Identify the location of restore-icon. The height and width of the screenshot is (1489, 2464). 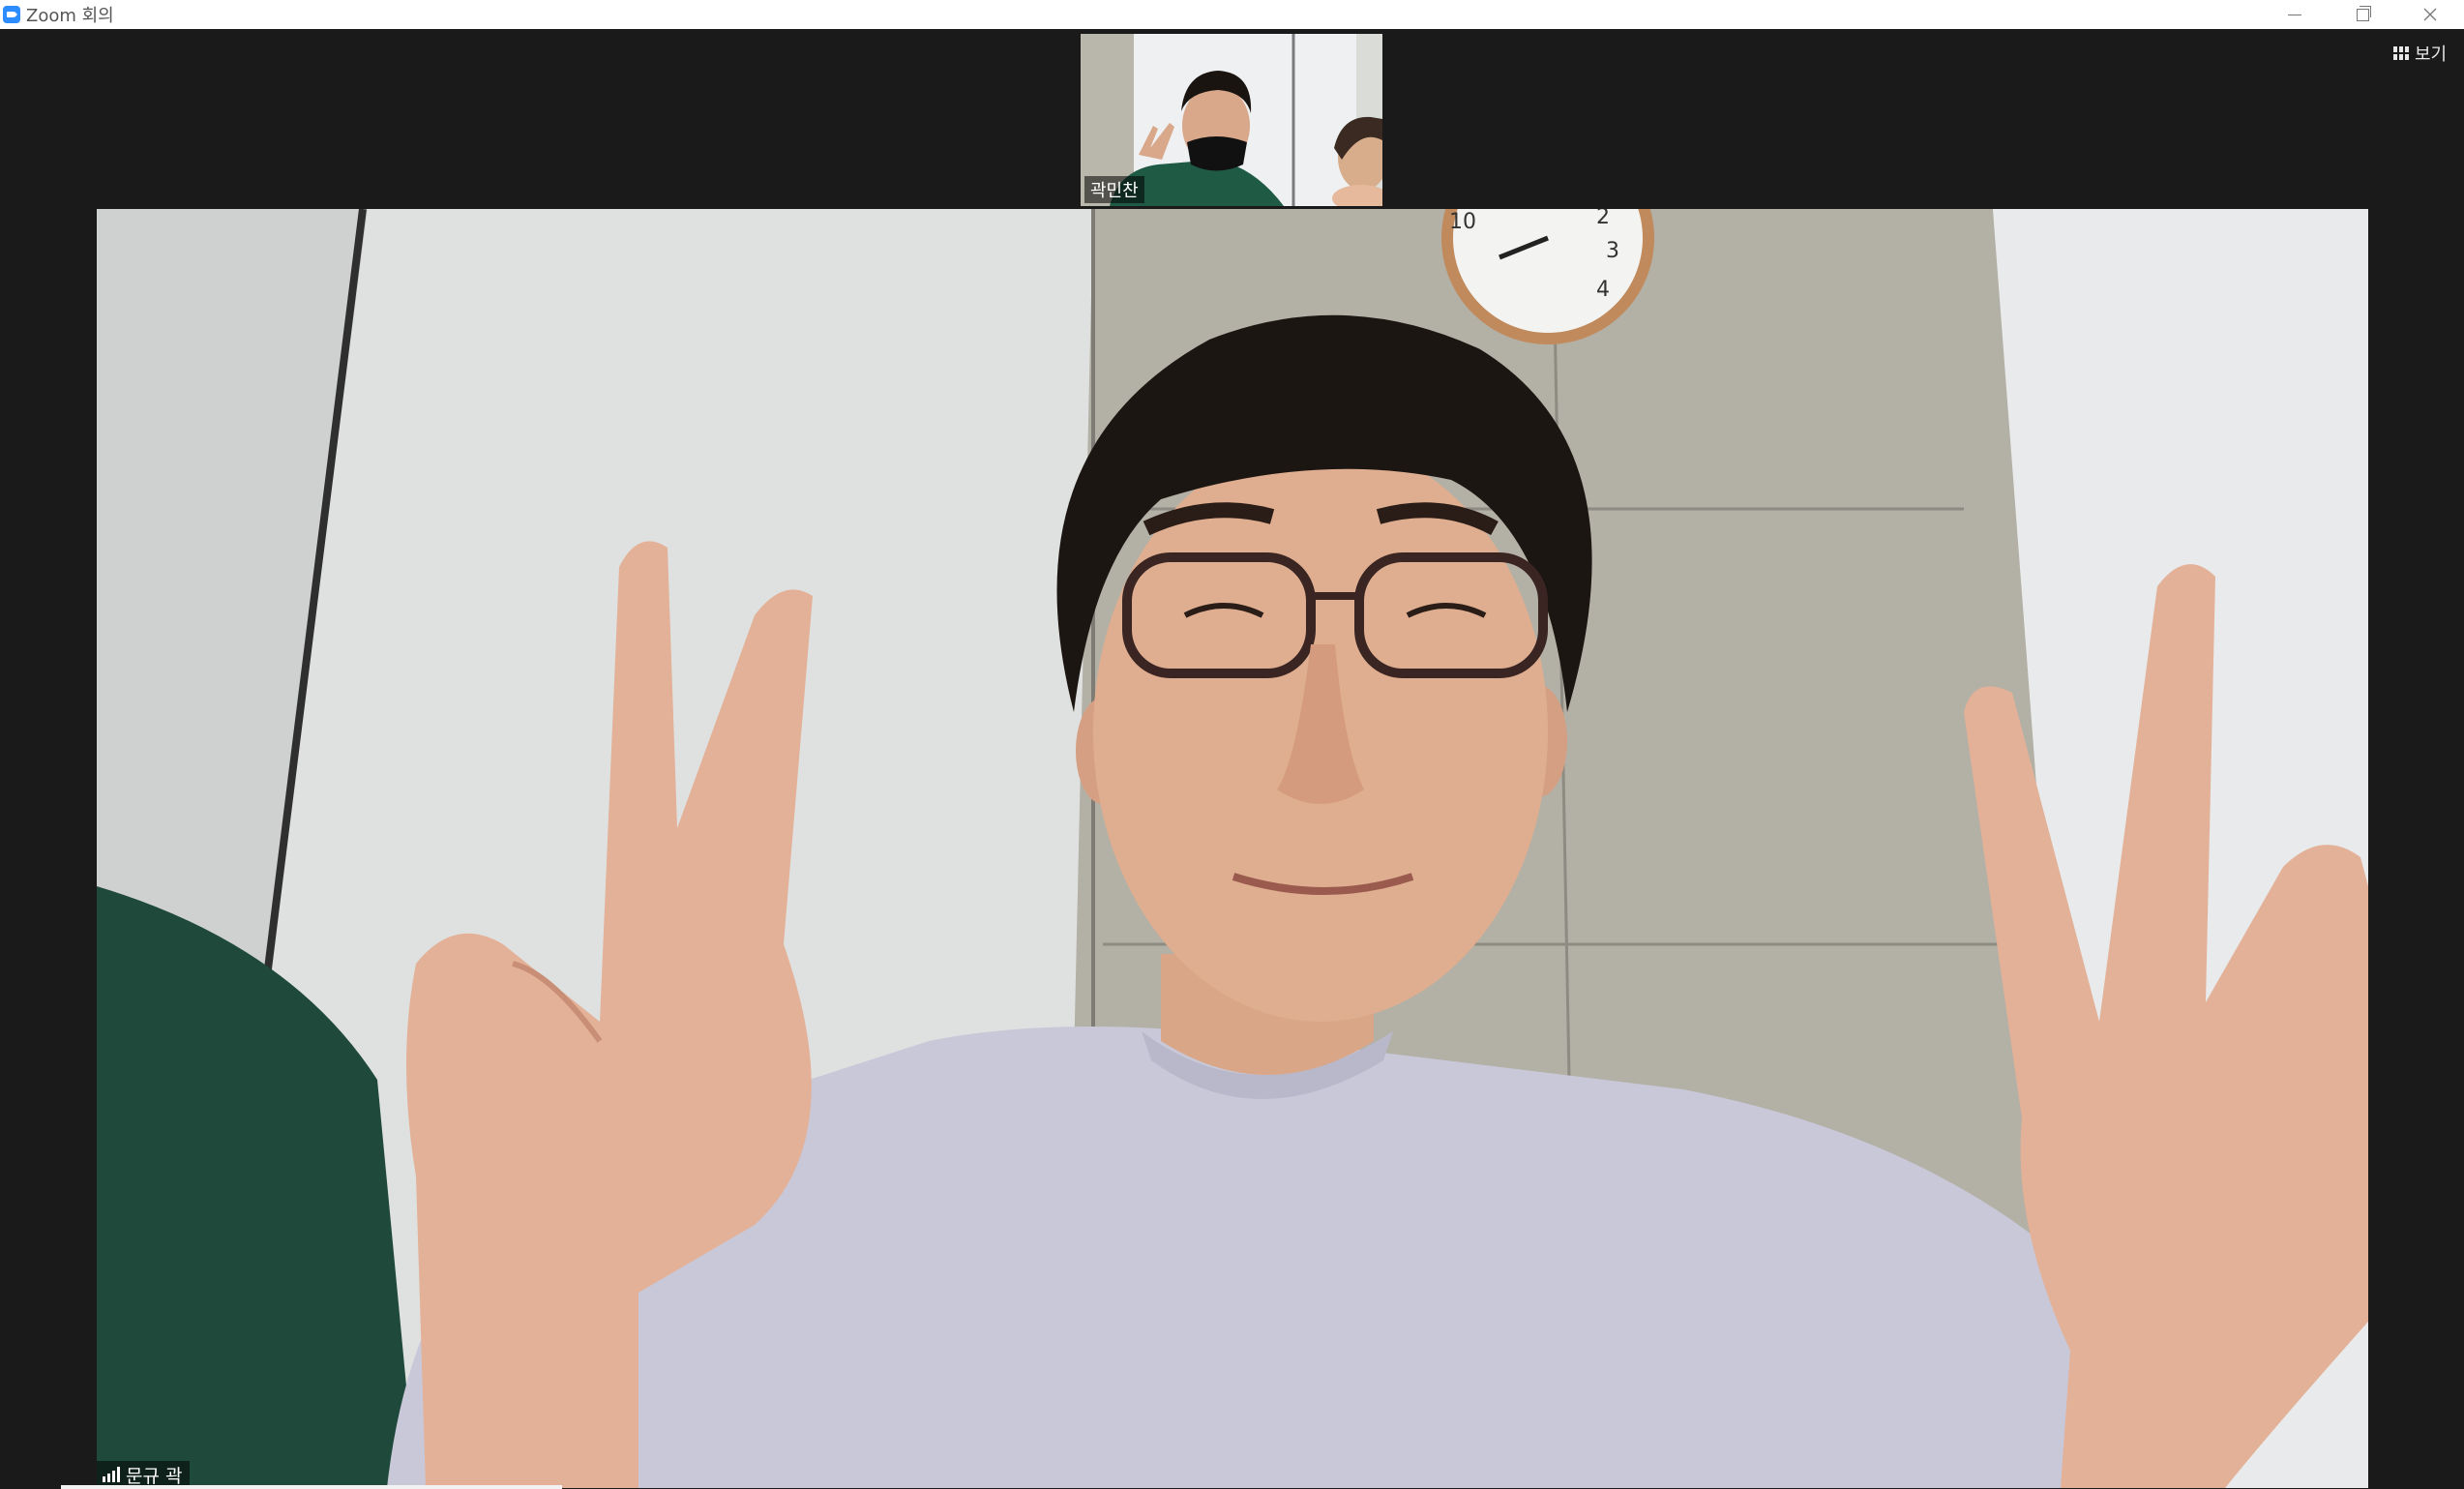
(2363, 13).